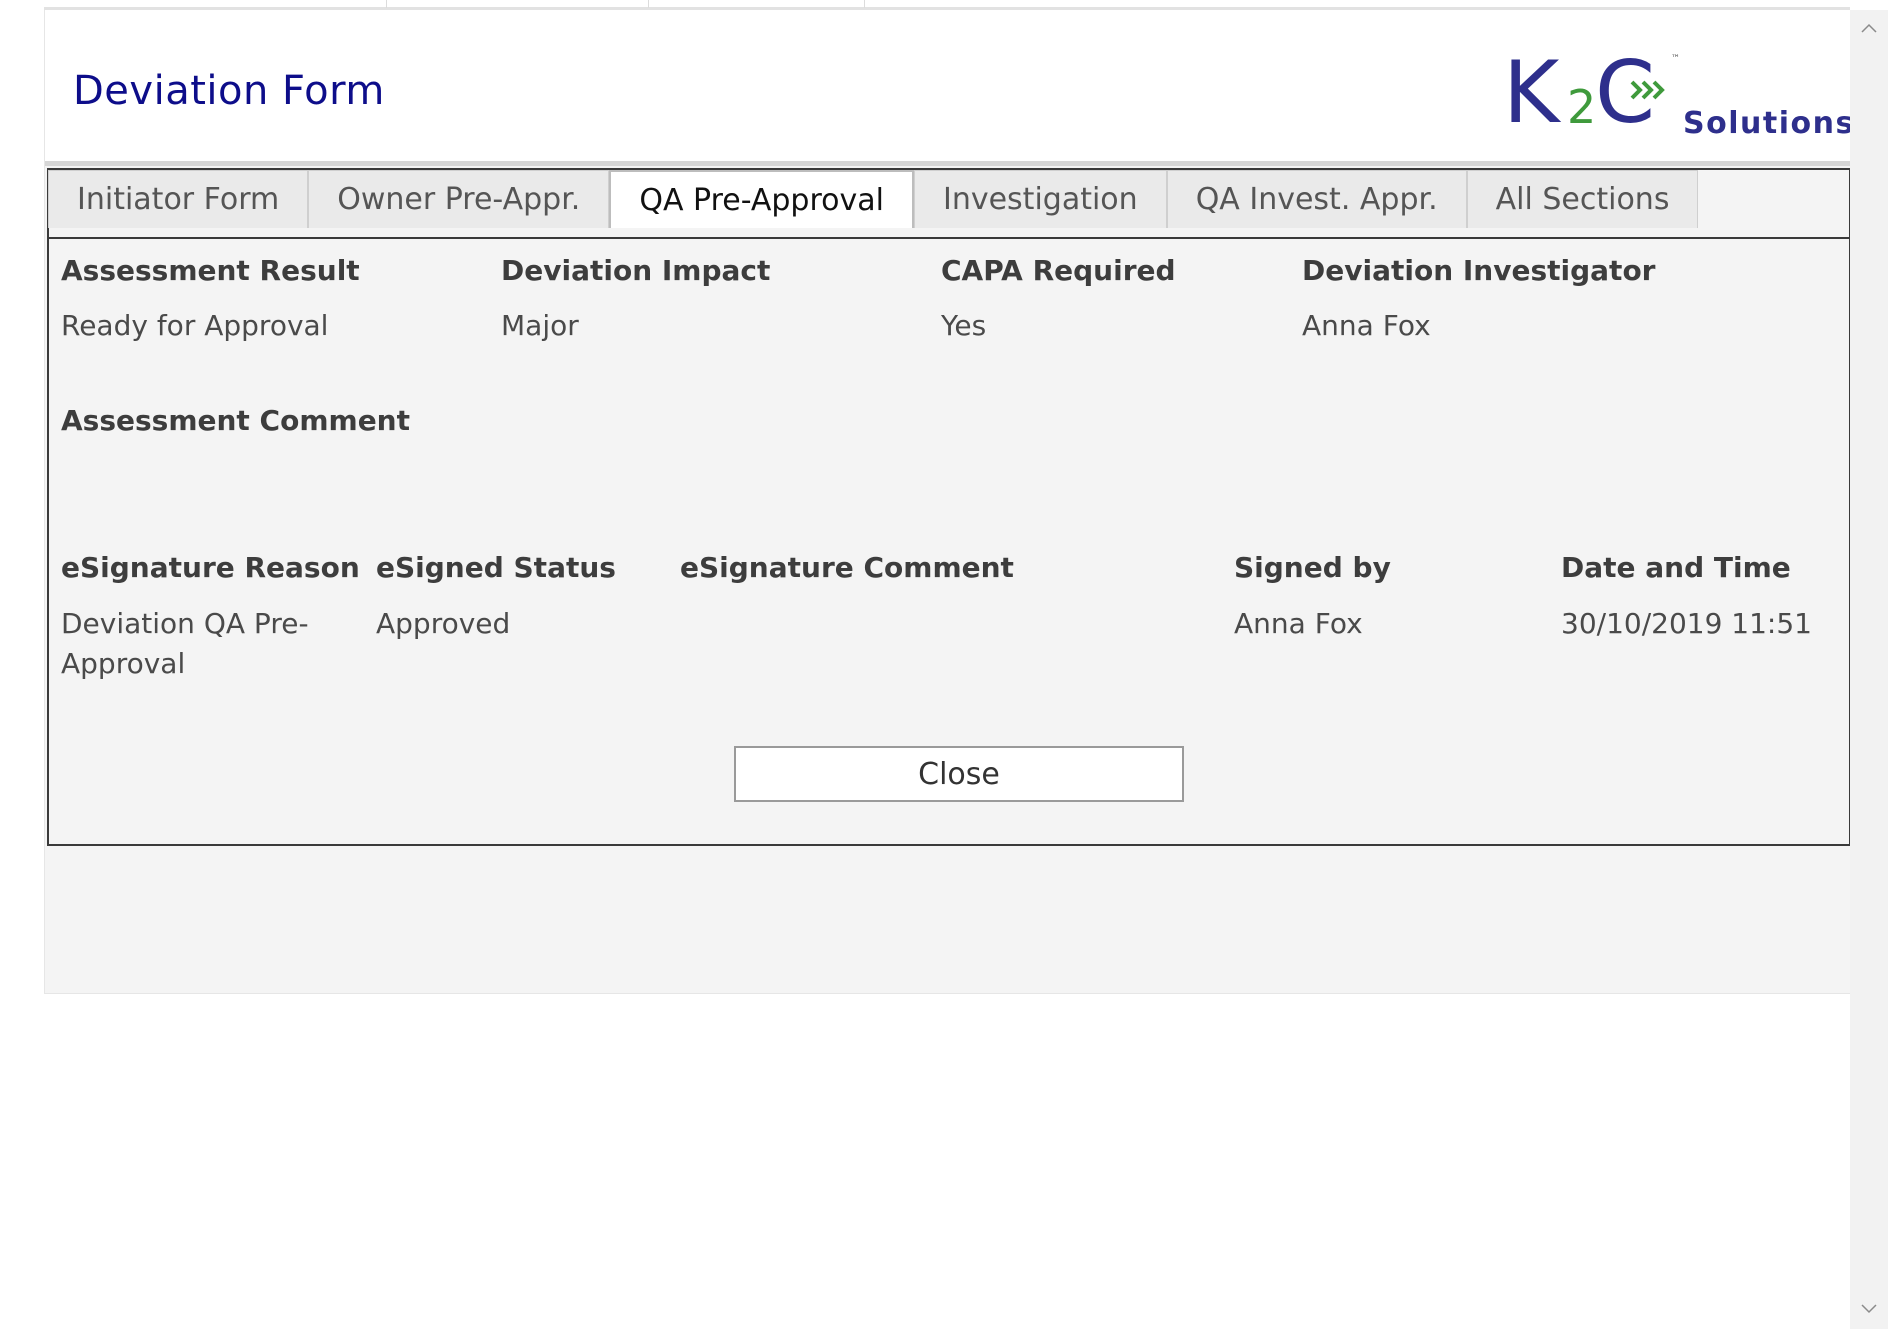 This screenshot has height=1329, width=1888. What do you see at coordinates (1298, 623) in the screenshot?
I see `signed-by-value: Anna Fox` at bounding box center [1298, 623].